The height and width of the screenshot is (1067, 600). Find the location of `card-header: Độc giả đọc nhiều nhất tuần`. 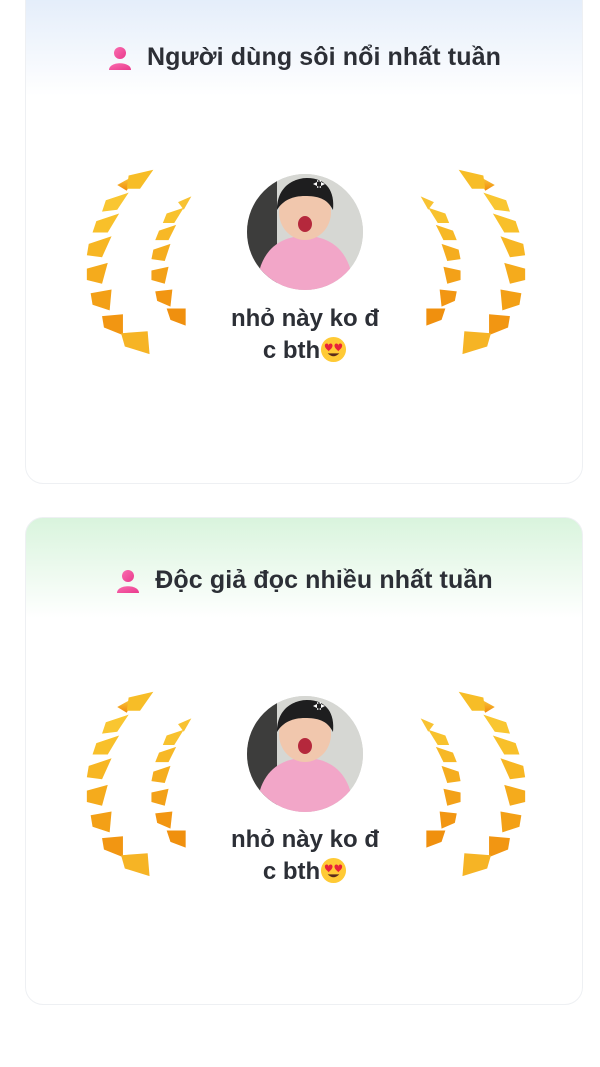

card-header: Độc giả đọc nhiều nhất tuần is located at coordinates (304, 580).